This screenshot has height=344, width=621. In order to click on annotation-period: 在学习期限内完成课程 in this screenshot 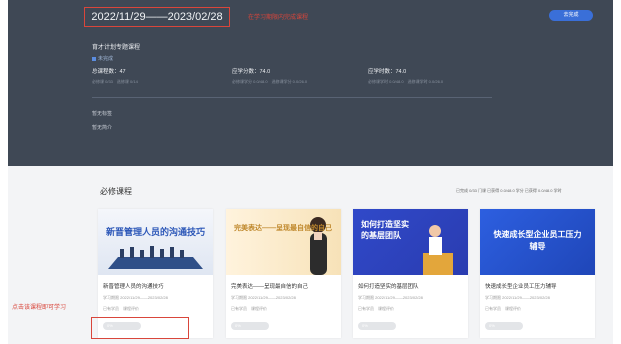, I will do `click(278, 18)`.